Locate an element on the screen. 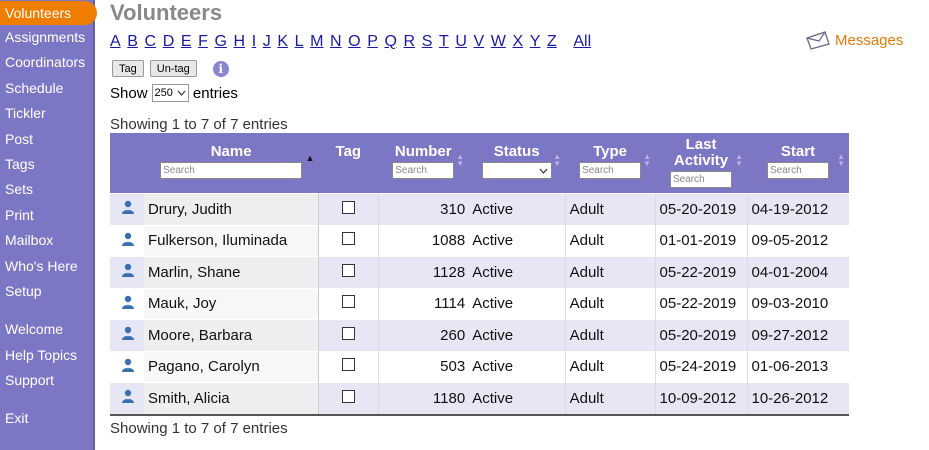 The width and height of the screenshot is (929, 450). volunteer-name: Mauk, Joy is located at coordinates (231, 303).